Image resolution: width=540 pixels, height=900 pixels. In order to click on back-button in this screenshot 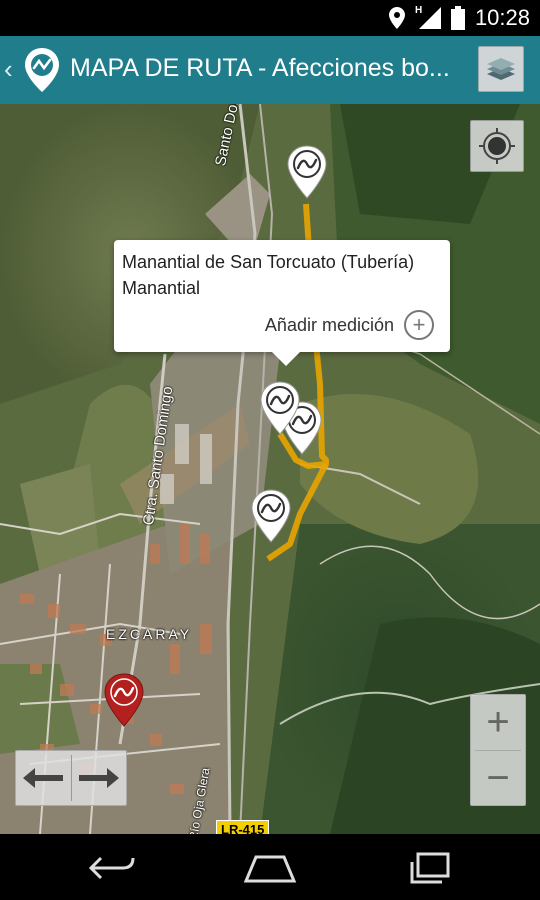, I will do `click(112, 868)`.